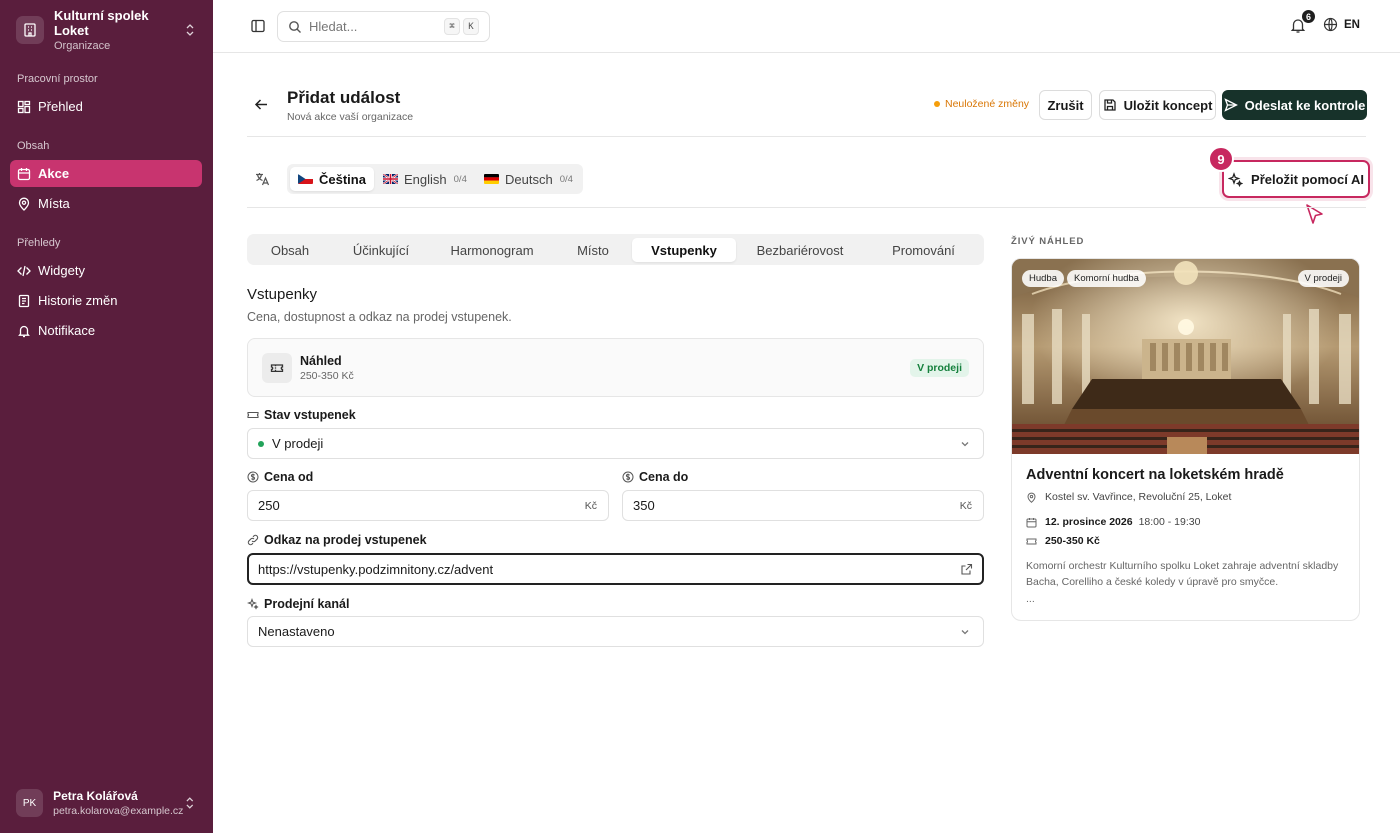 The height and width of the screenshot is (833, 1400). What do you see at coordinates (1221, 159) in the screenshot?
I see `step-number-badge: 9` at bounding box center [1221, 159].